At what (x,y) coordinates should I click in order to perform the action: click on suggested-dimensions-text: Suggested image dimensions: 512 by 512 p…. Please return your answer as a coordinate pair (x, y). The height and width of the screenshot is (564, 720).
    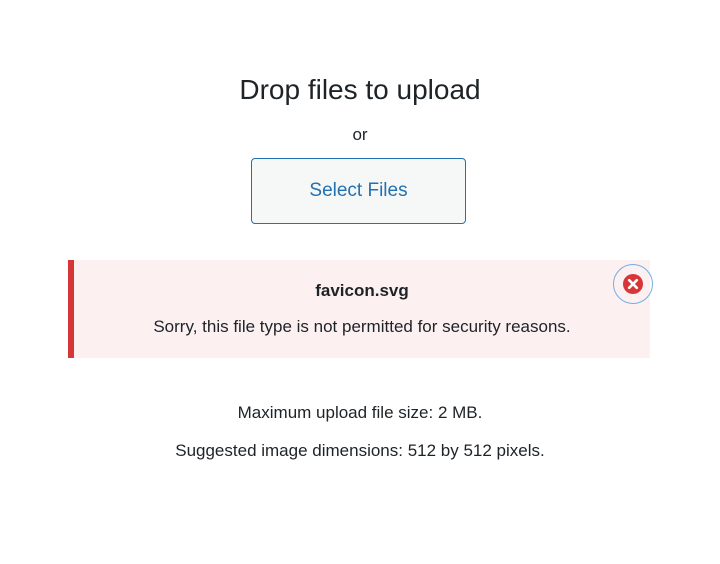
    Looking at the image, I should click on (360, 450).